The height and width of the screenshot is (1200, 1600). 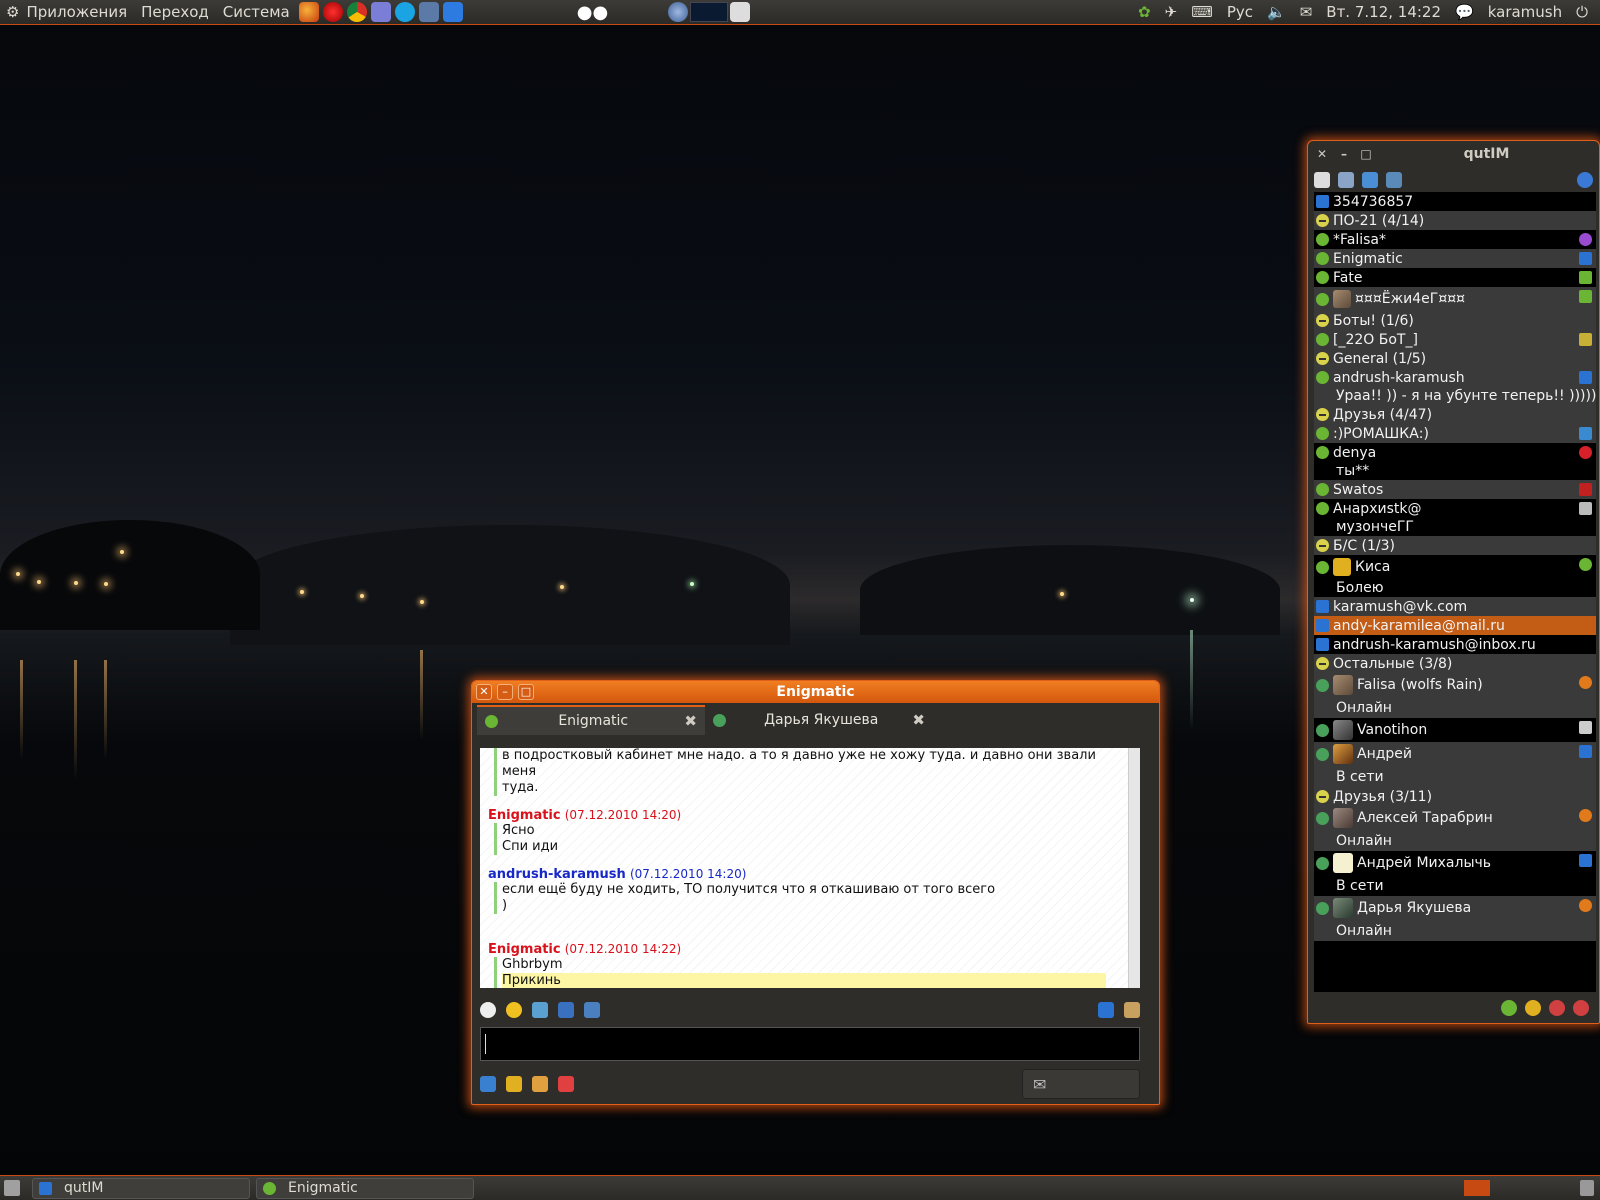 What do you see at coordinates (404, 12) in the screenshot?
I see `skype-icon` at bounding box center [404, 12].